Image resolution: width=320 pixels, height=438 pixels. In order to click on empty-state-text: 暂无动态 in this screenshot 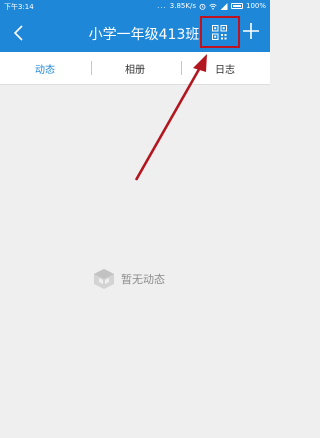, I will do `click(143, 279)`.